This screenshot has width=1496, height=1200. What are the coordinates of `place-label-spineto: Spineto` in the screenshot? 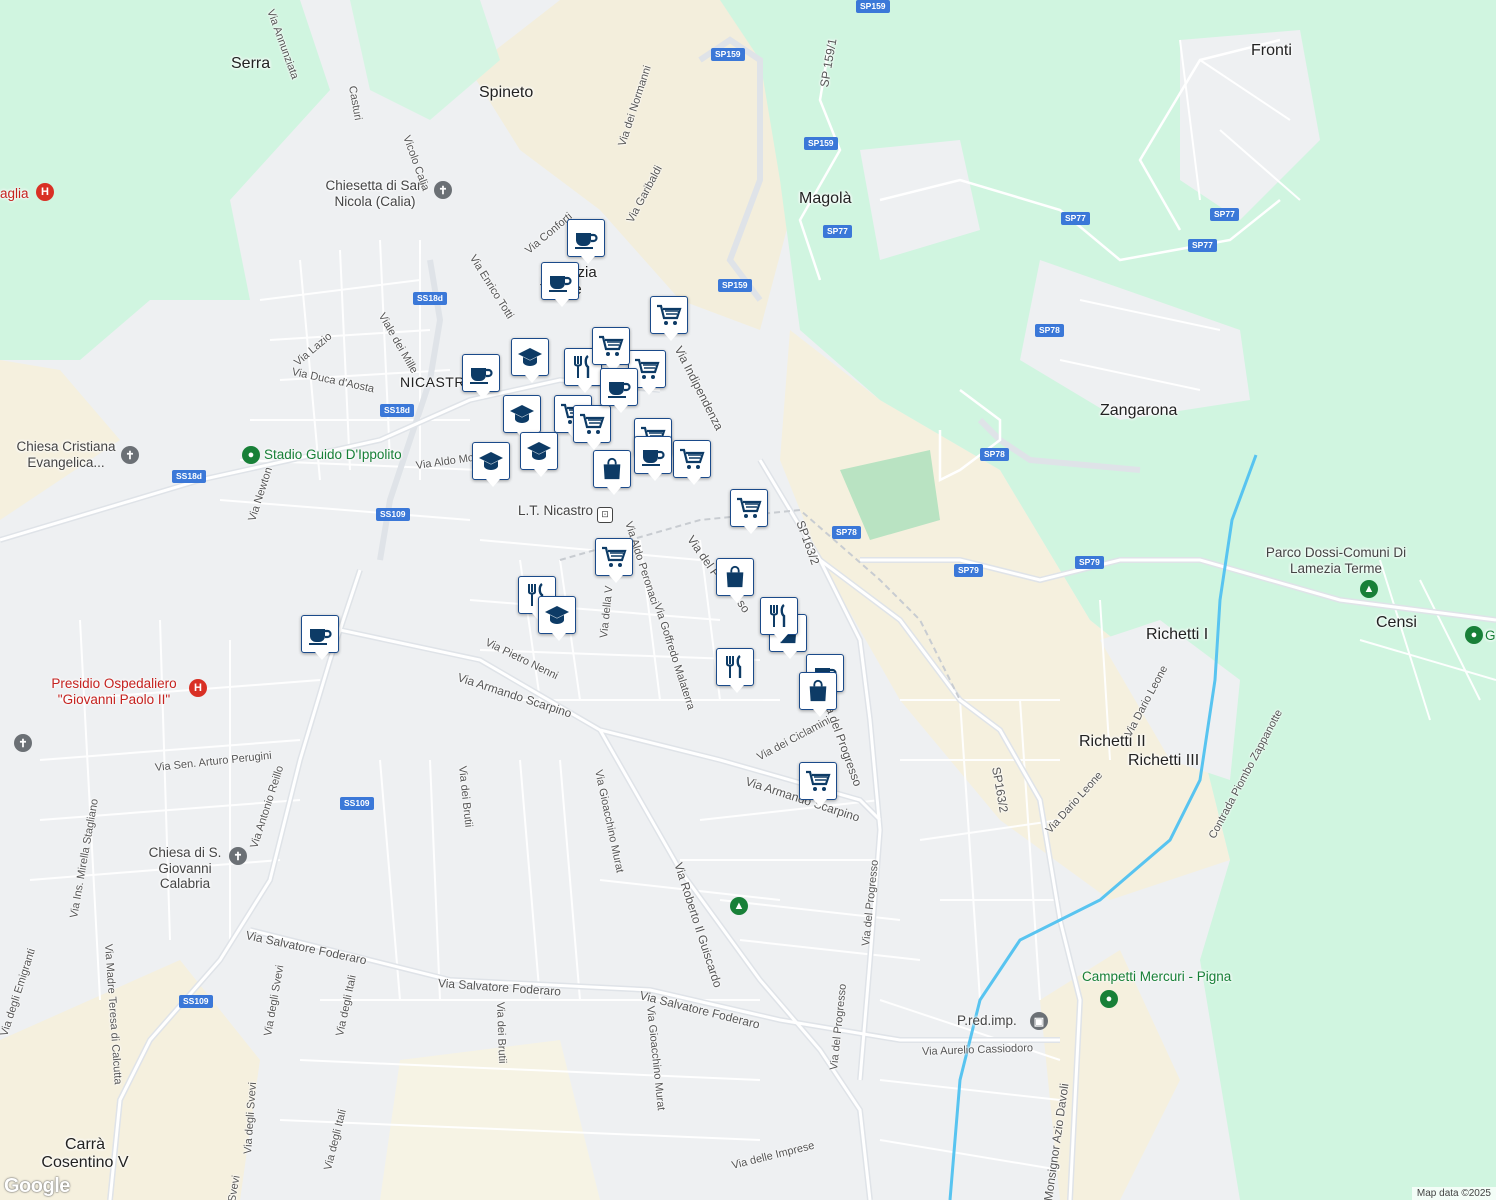 It's located at (506, 92).